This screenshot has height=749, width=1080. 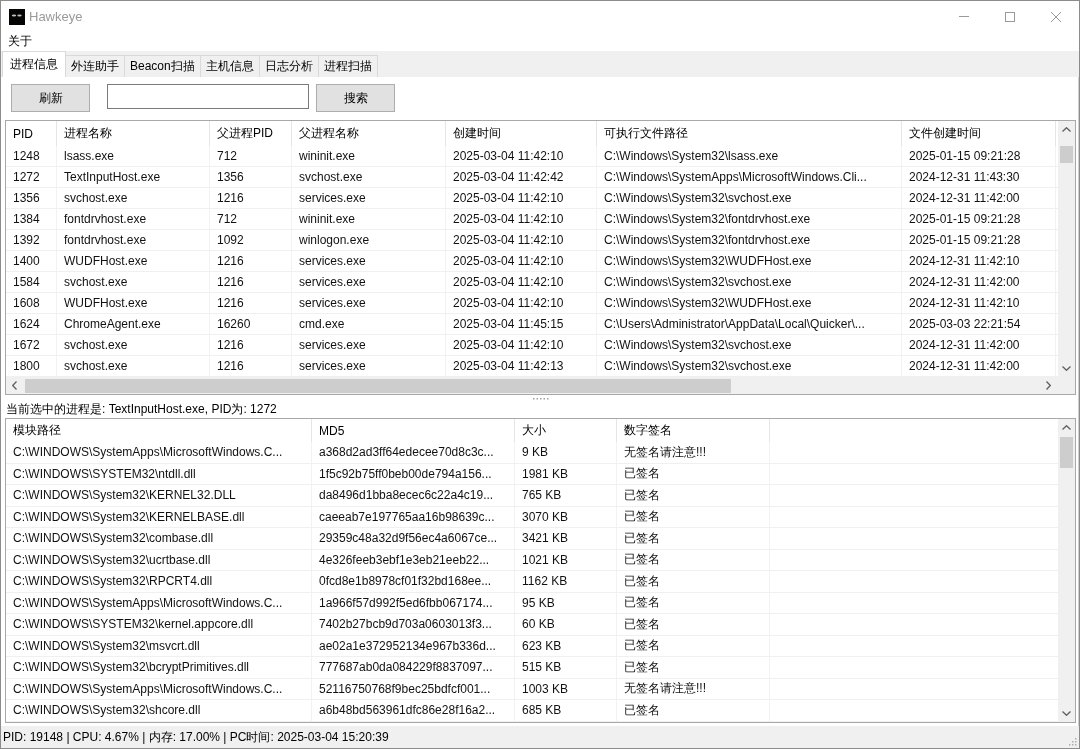 I want to click on column-header: 文件创建时间, so click(x=979, y=133).